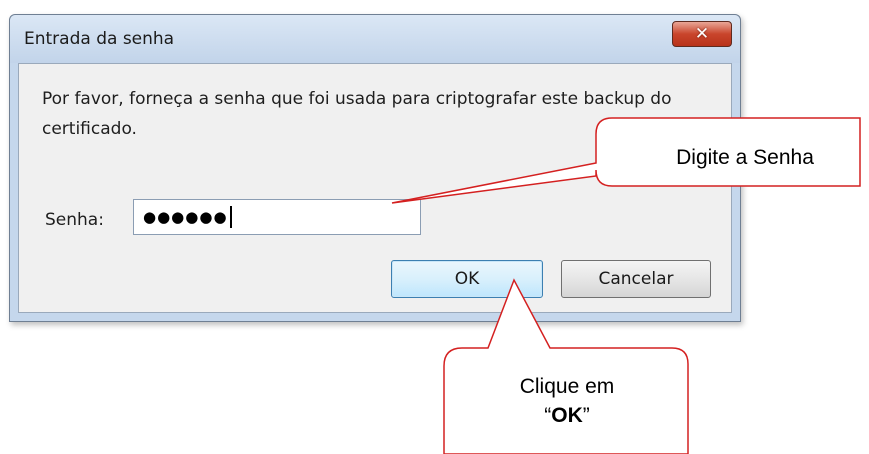 The width and height of the screenshot is (869, 454). Describe the element at coordinates (99, 39) in the screenshot. I see `dialog-title: Entrada da senha` at that location.